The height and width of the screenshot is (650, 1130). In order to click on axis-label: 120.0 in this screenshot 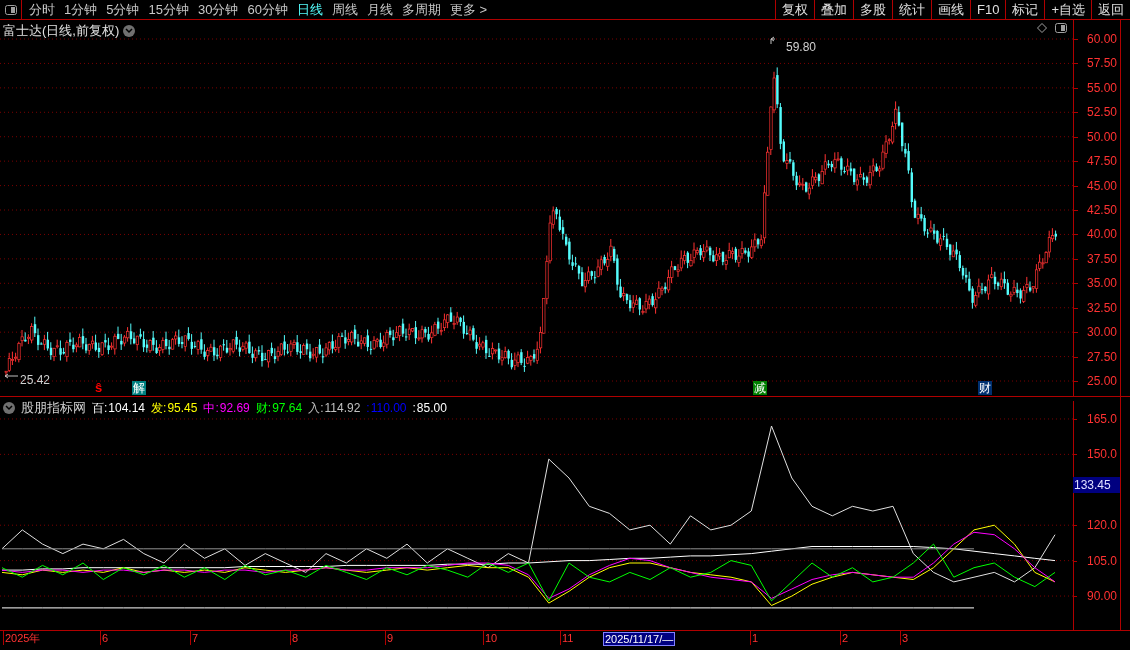, I will do `click(1101, 525)`.